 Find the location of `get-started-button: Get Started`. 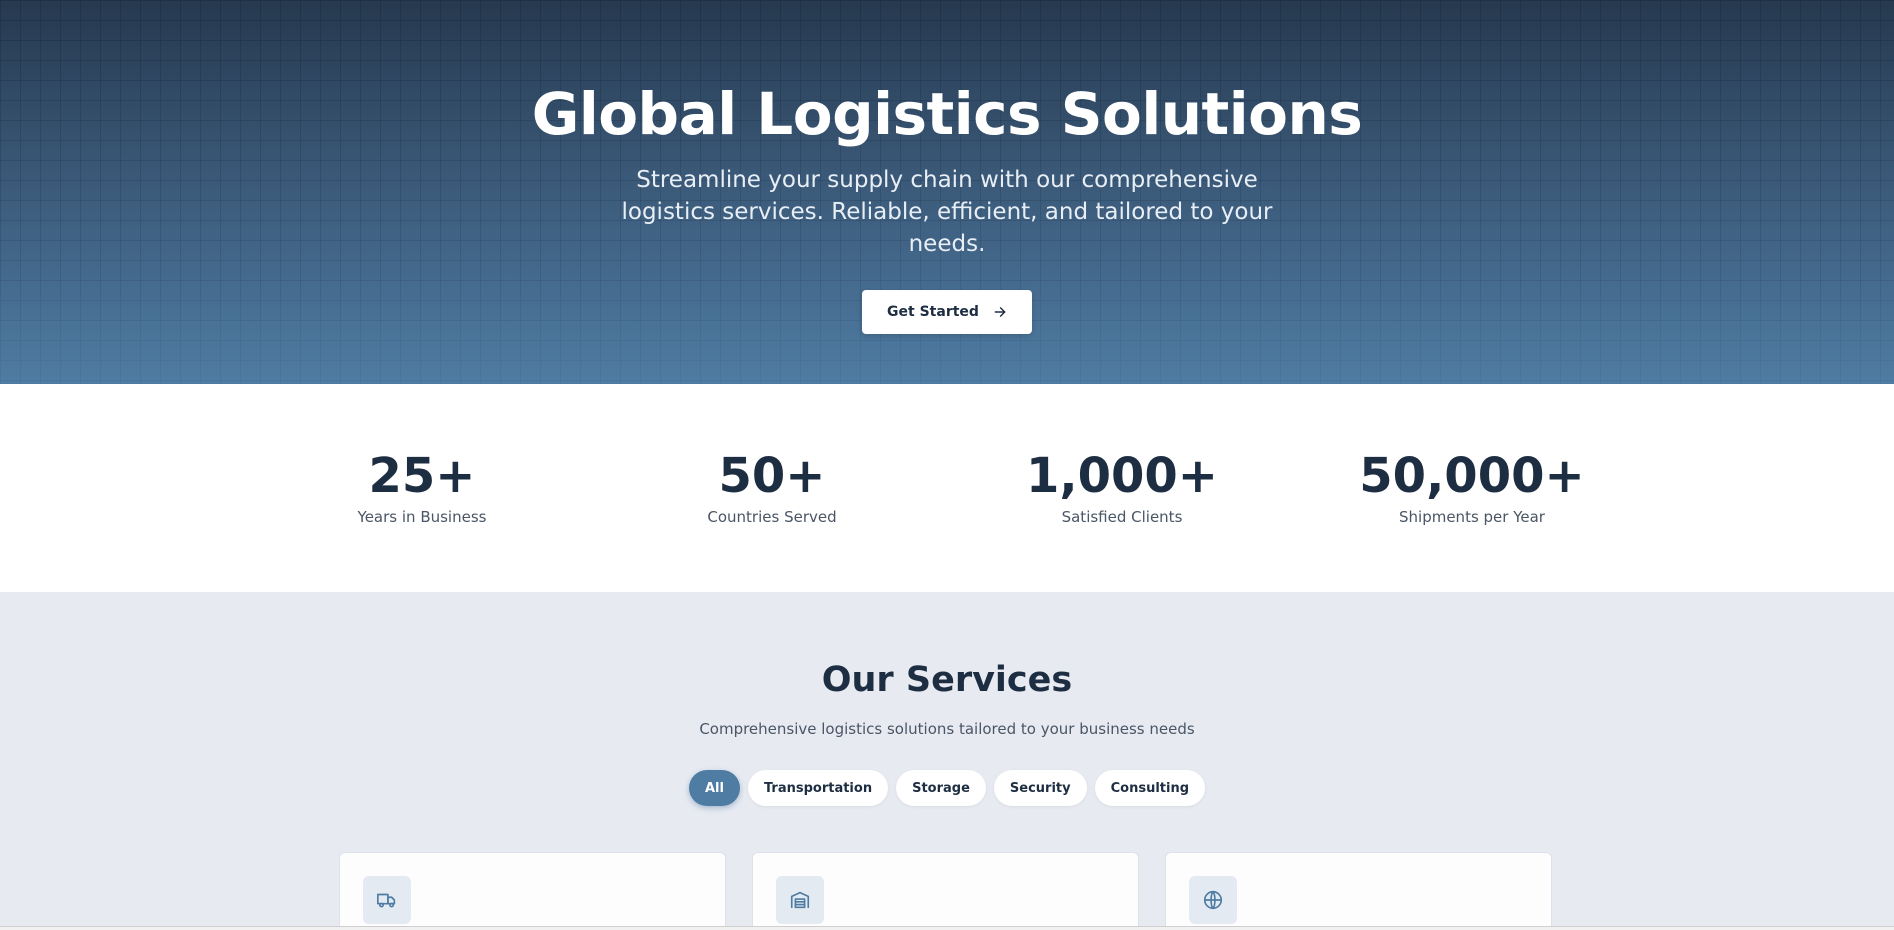

get-started-button: Get Started is located at coordinates (947, 312).